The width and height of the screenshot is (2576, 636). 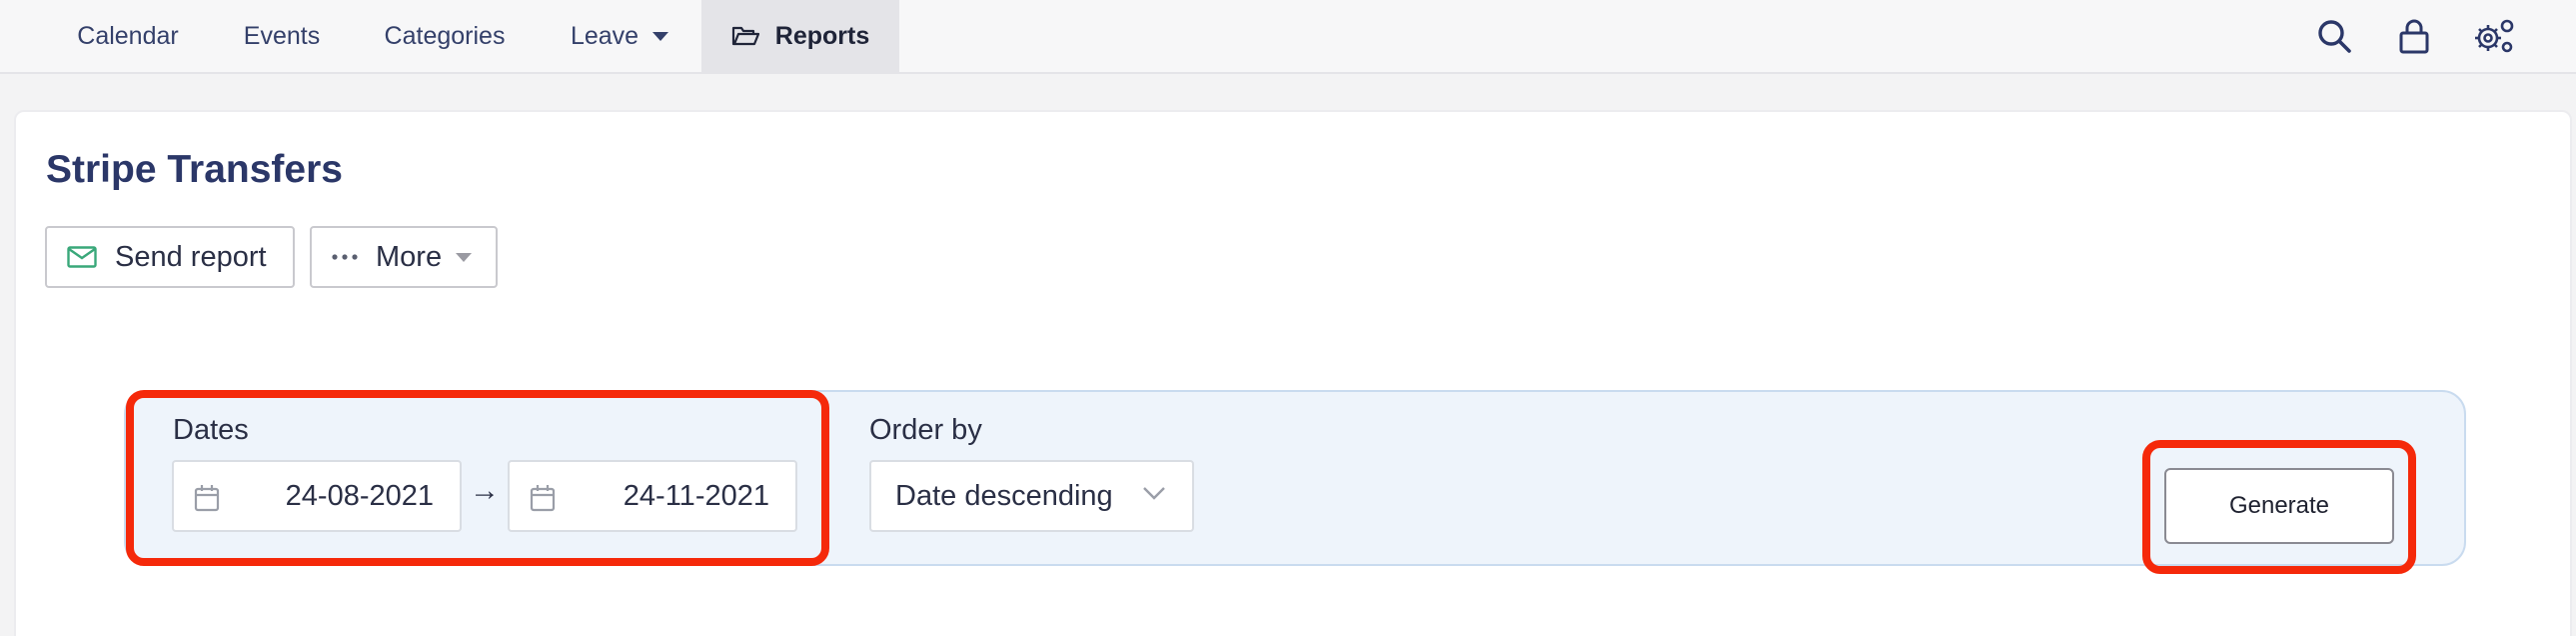 I want to click on nav-item-events: Events, so click(x=282, y=36).